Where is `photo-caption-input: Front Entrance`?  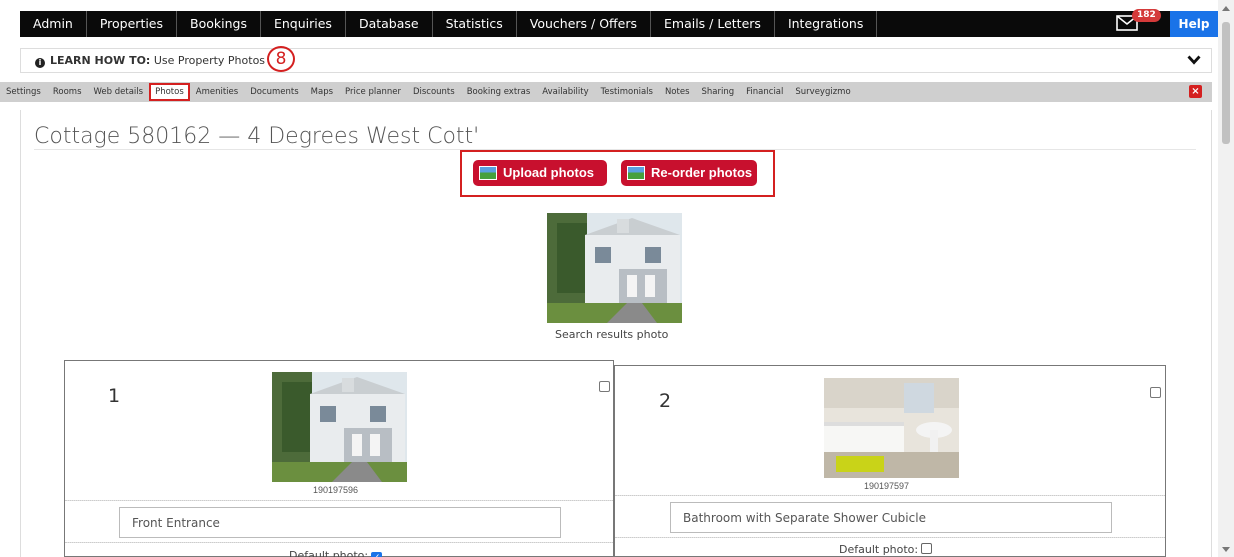 photo-caption-input: Front Entrance is located at coordinates (340, 522).